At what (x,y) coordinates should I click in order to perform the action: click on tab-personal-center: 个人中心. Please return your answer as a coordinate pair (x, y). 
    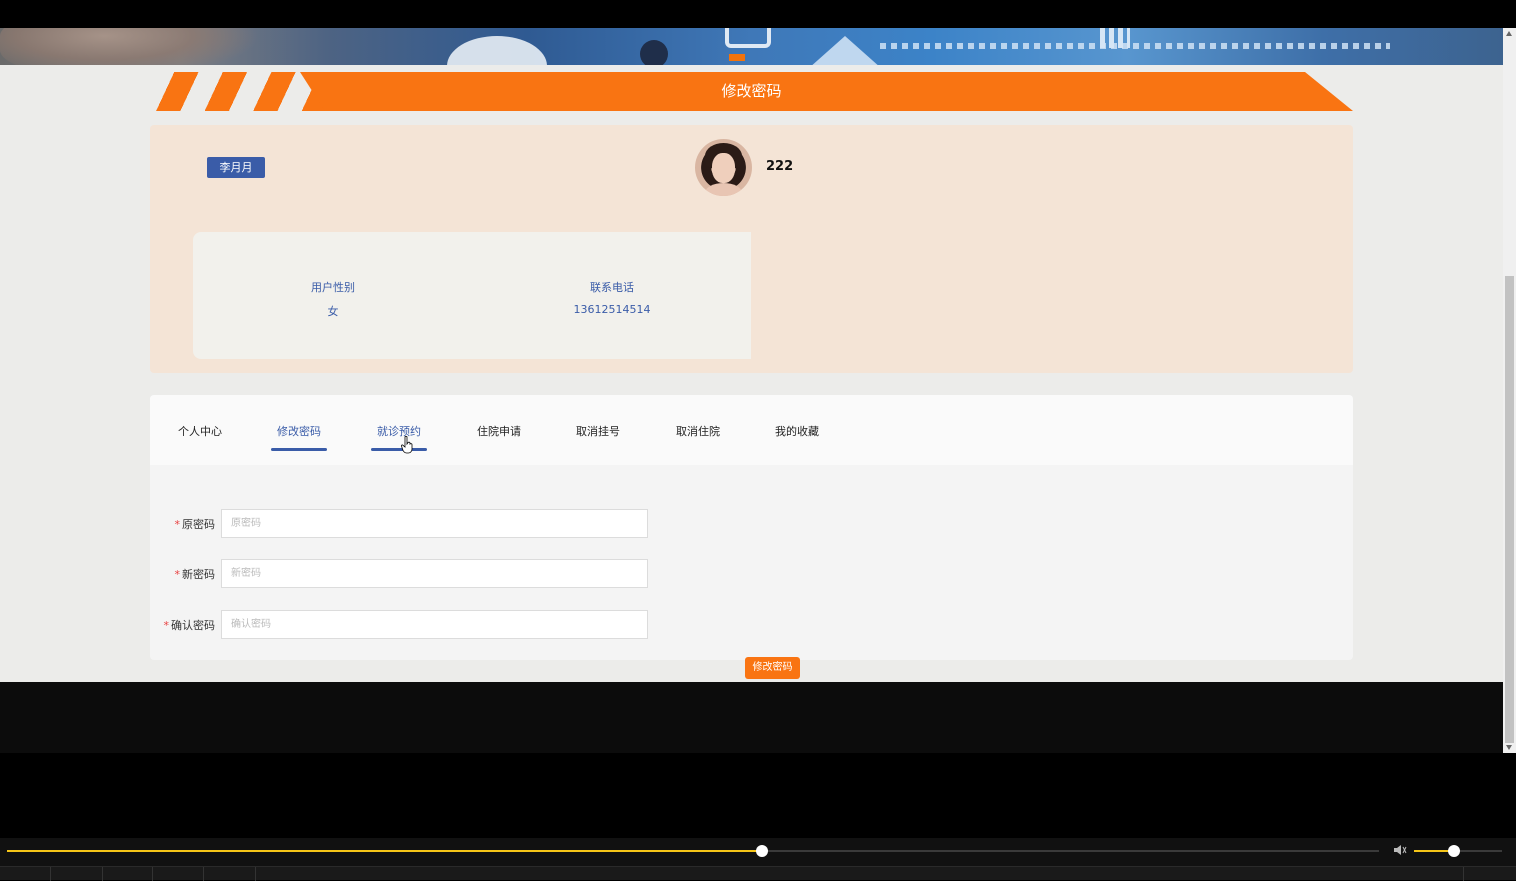
    Looking at the image, I should click on (200, 438).